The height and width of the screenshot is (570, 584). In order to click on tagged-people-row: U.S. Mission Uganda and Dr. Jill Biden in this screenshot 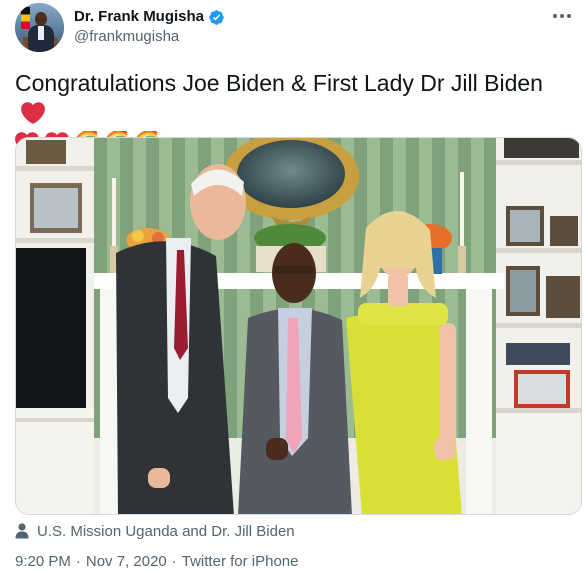, I will do `click(155, 531)`.